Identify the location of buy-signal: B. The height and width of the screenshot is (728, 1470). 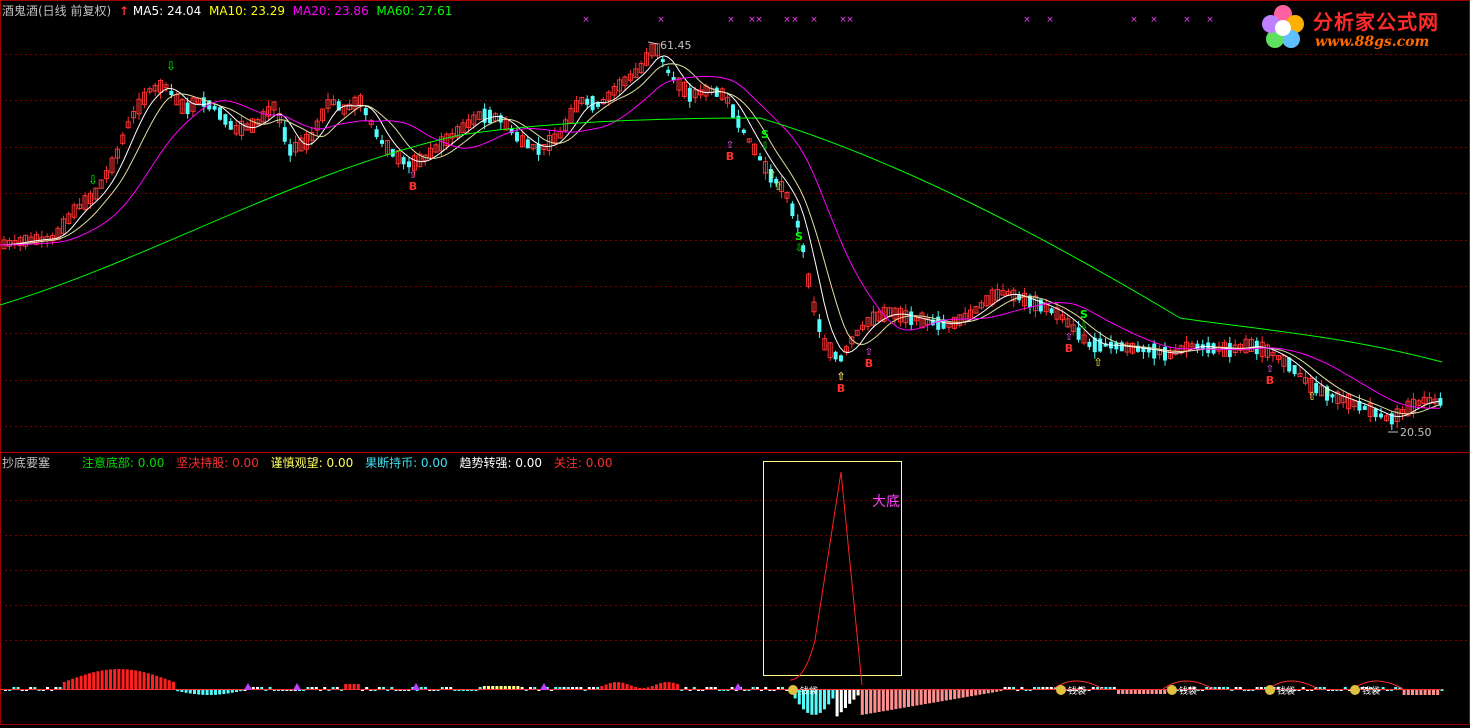
(413, 186).